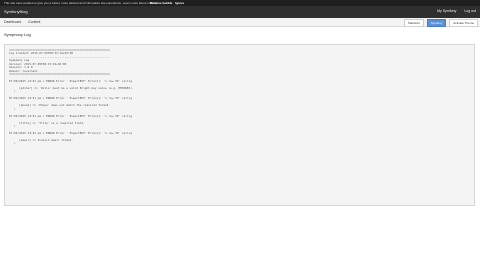 The height and width of the screenshot is (270, 480). I want to click on subnav-right: Statistics Symfony Activate Theme, so click(440, 23).